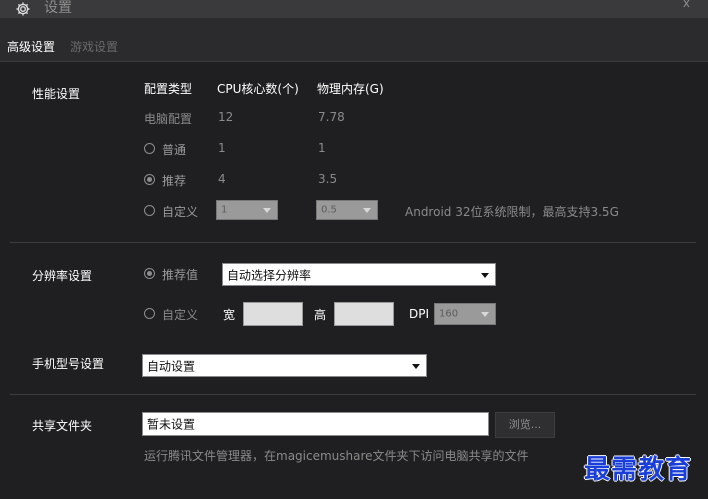 This screenshot has width=708, height=499. Describe the element at coordinates (222, 179) in the screenshot. I see `recommended-cpu-value: 4` at that location.